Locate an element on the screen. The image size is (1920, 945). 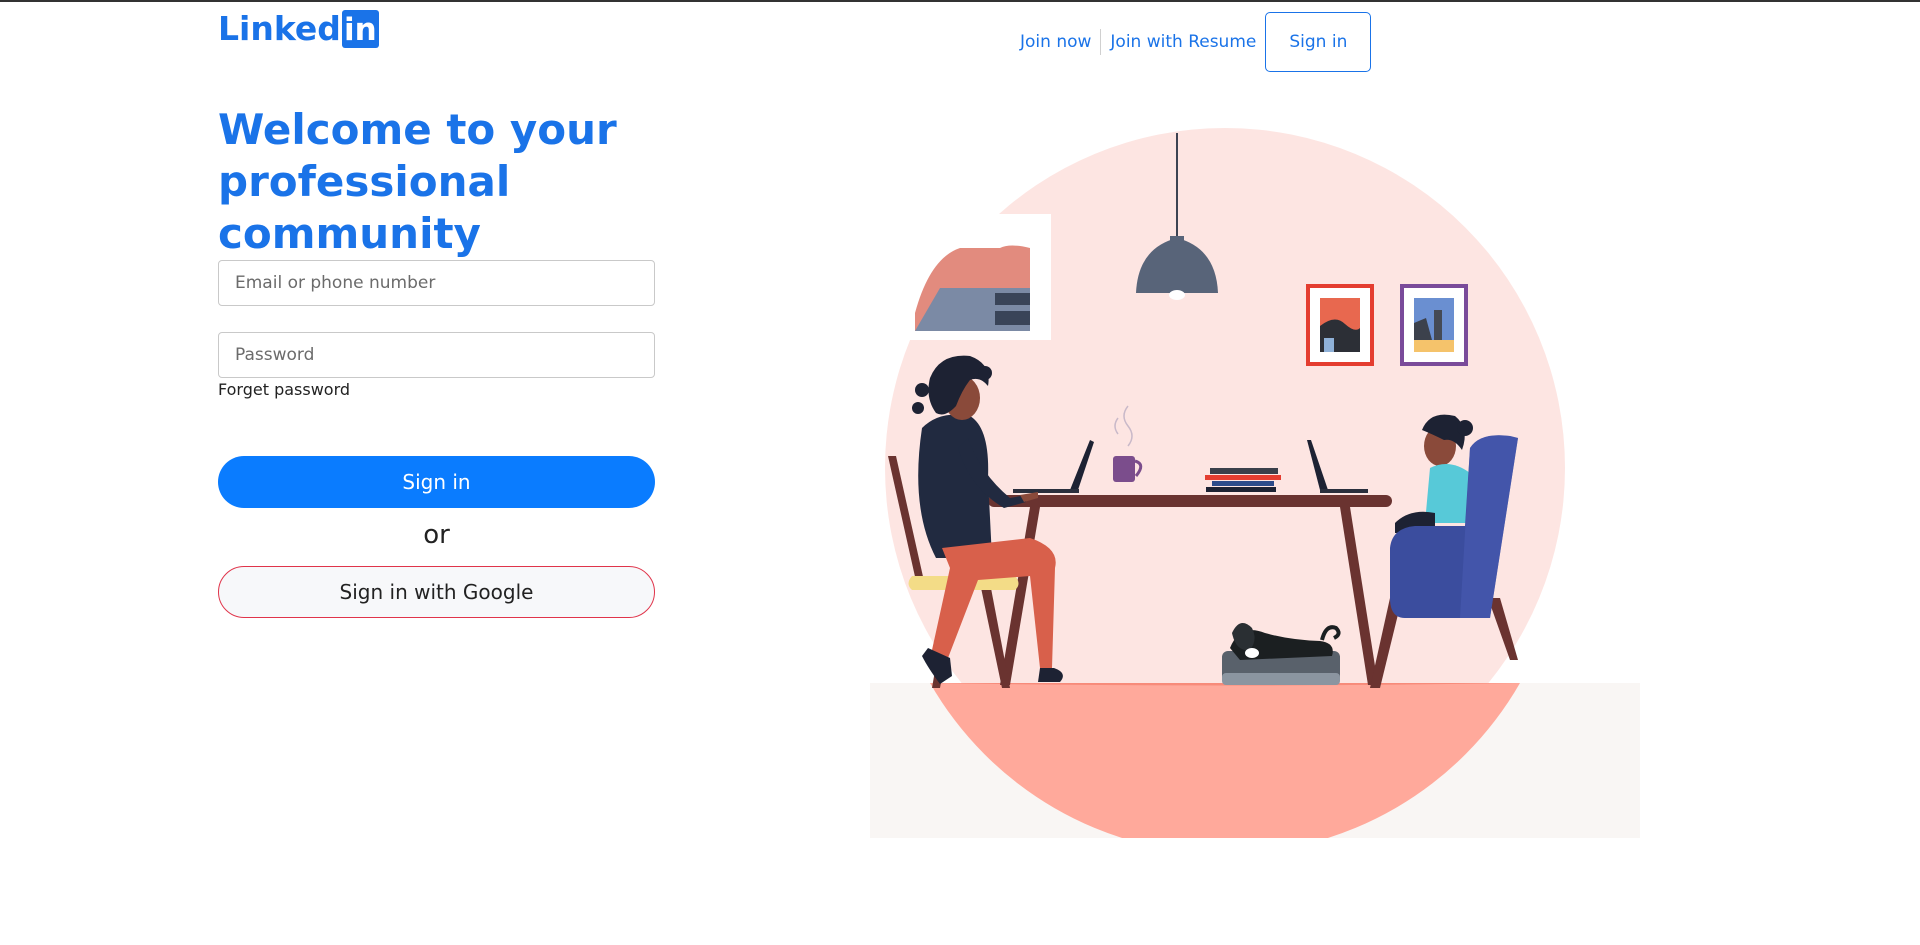
sign-in-with-google-button: Sign in with Google is located at coordinates (436, 592).